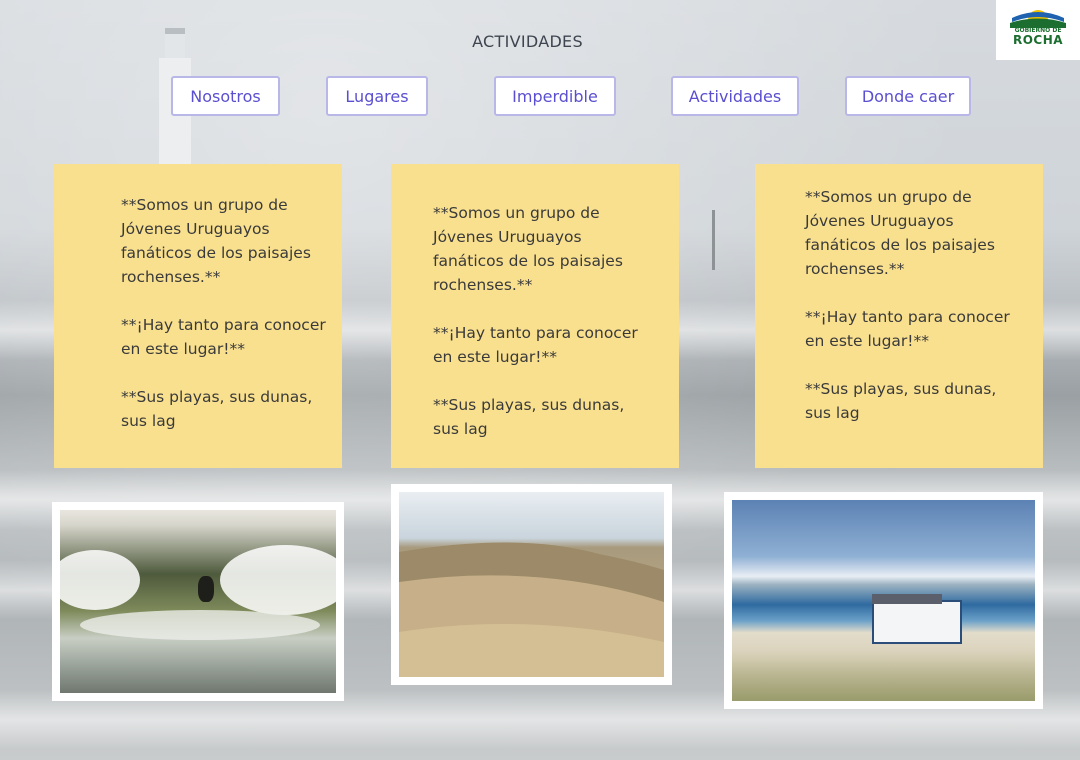 Image resolution: width=1080 pixels, height=760 pixels. What do you see at coordinates (735, 96) in the screenshot?
I see `nav-actividades-button: Actividades` at bounding box center [735, 96].